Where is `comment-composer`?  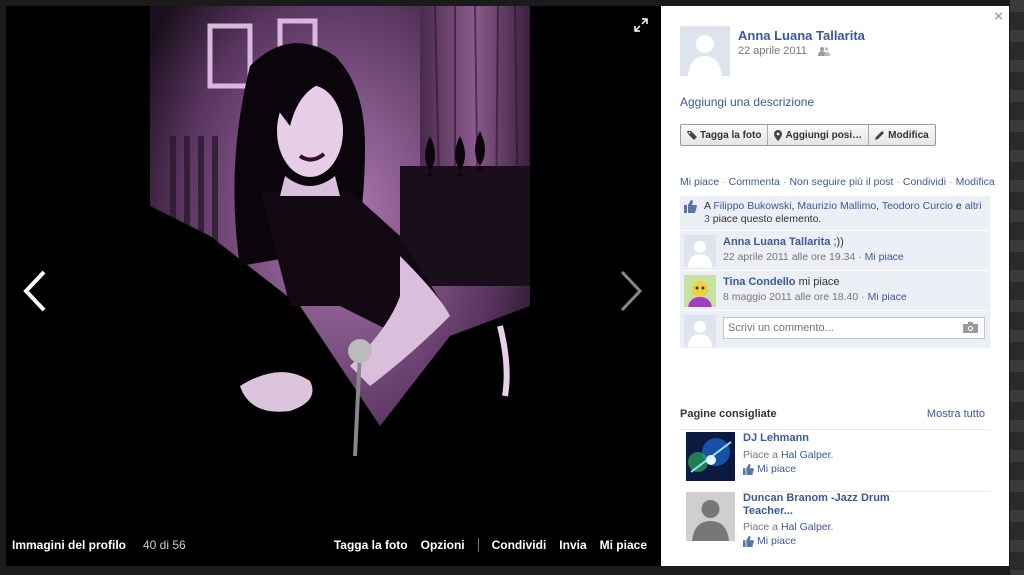 comment-composer is located at coordinates (835, 329).